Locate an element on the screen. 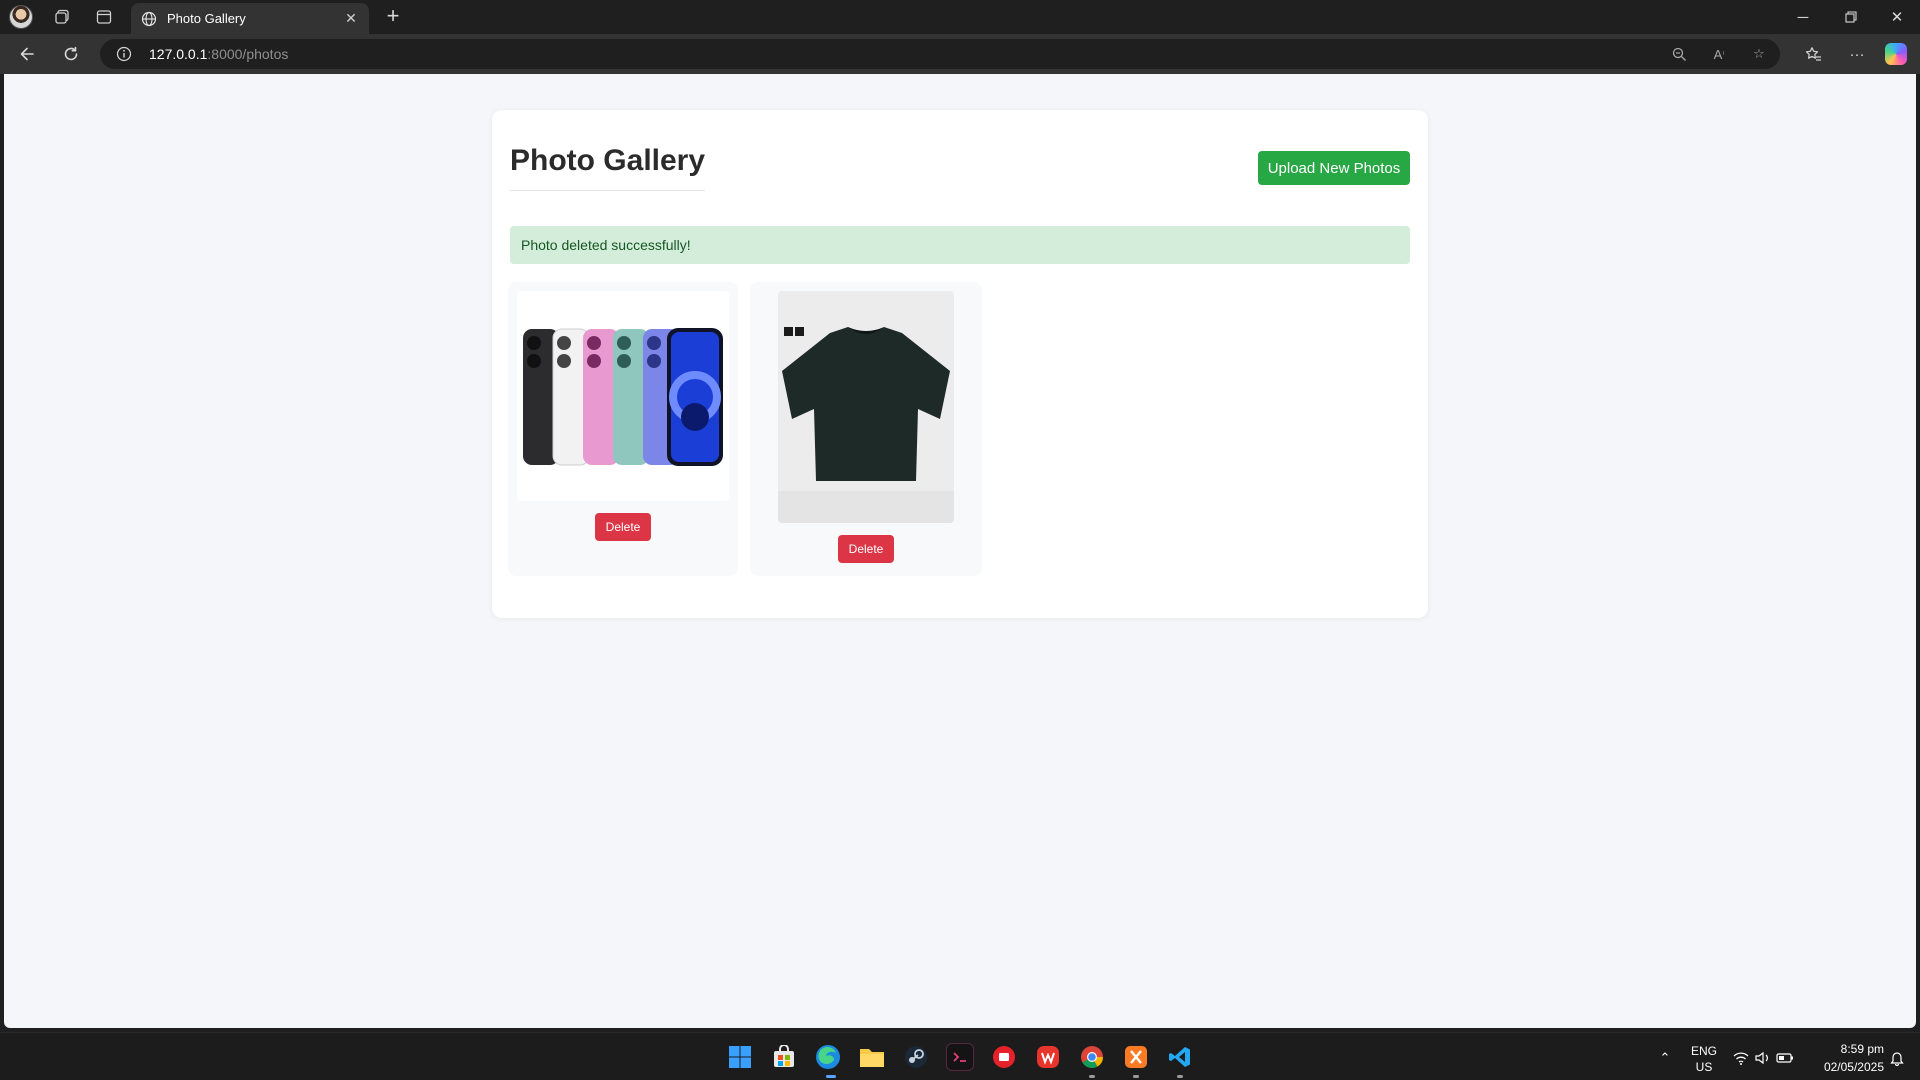 The height and width of the screenshot is (1080, 1920). site-info-icon is located at coordinates (124, 54).